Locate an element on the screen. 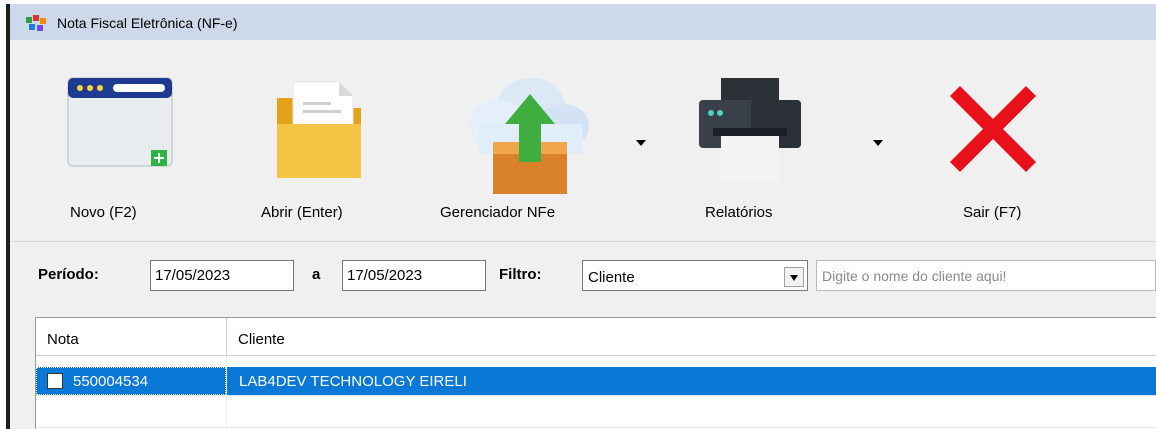  reports-label: Relatórios is located at coordinates (739, 212).